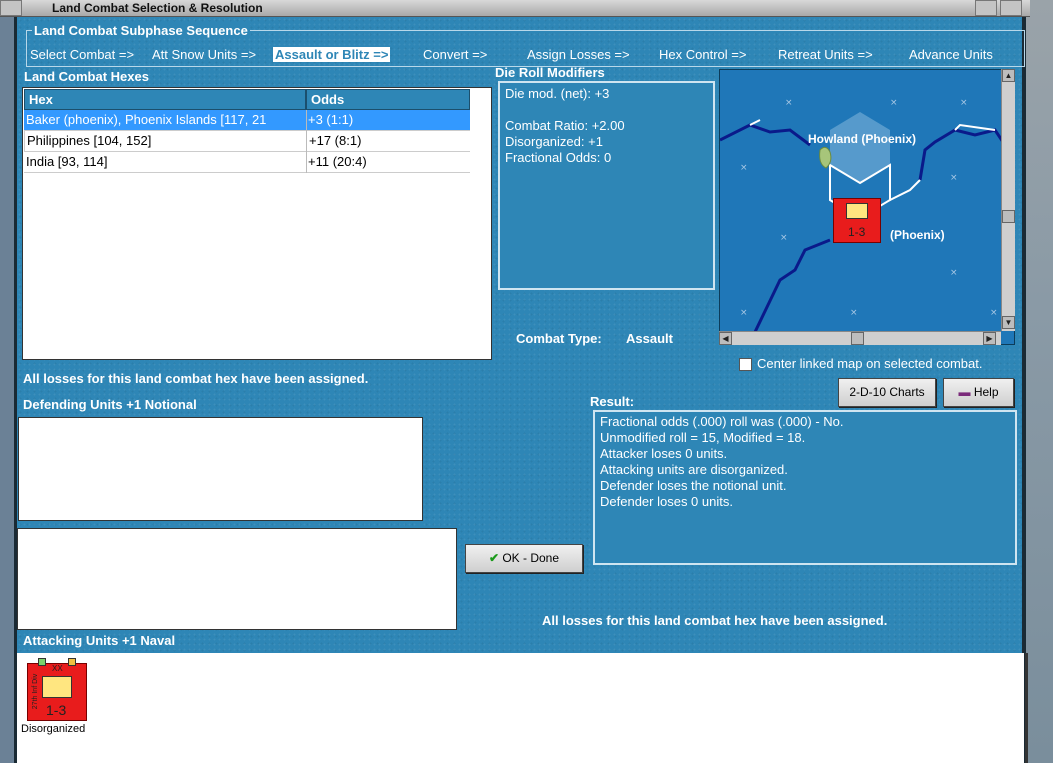  Describe the element at coordinates (165, 99) in the screenshot. I see `column-header-hex: Hex` at that location.